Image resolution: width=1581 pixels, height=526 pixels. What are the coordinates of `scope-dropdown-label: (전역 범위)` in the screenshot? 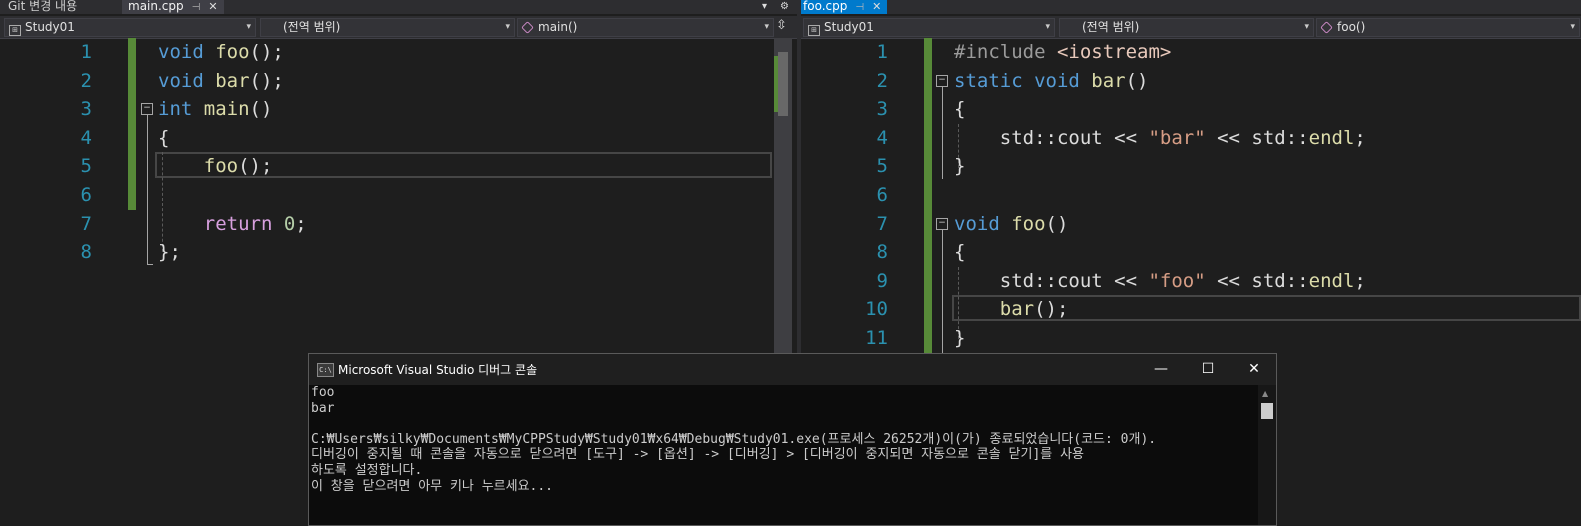 It's located at (312, 27).